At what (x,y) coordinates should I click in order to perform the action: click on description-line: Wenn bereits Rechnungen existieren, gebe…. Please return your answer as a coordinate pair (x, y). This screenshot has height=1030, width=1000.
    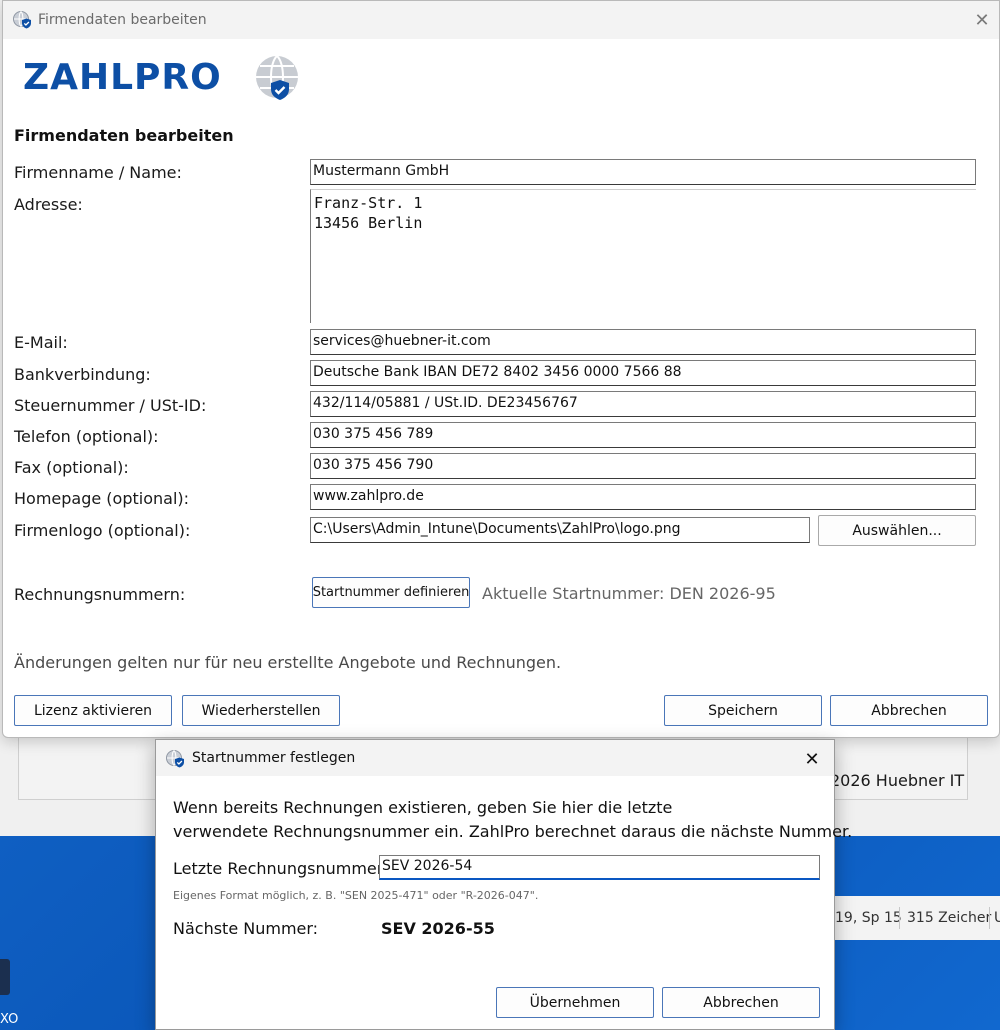
    Looking at the image, I should click on (423, 807).